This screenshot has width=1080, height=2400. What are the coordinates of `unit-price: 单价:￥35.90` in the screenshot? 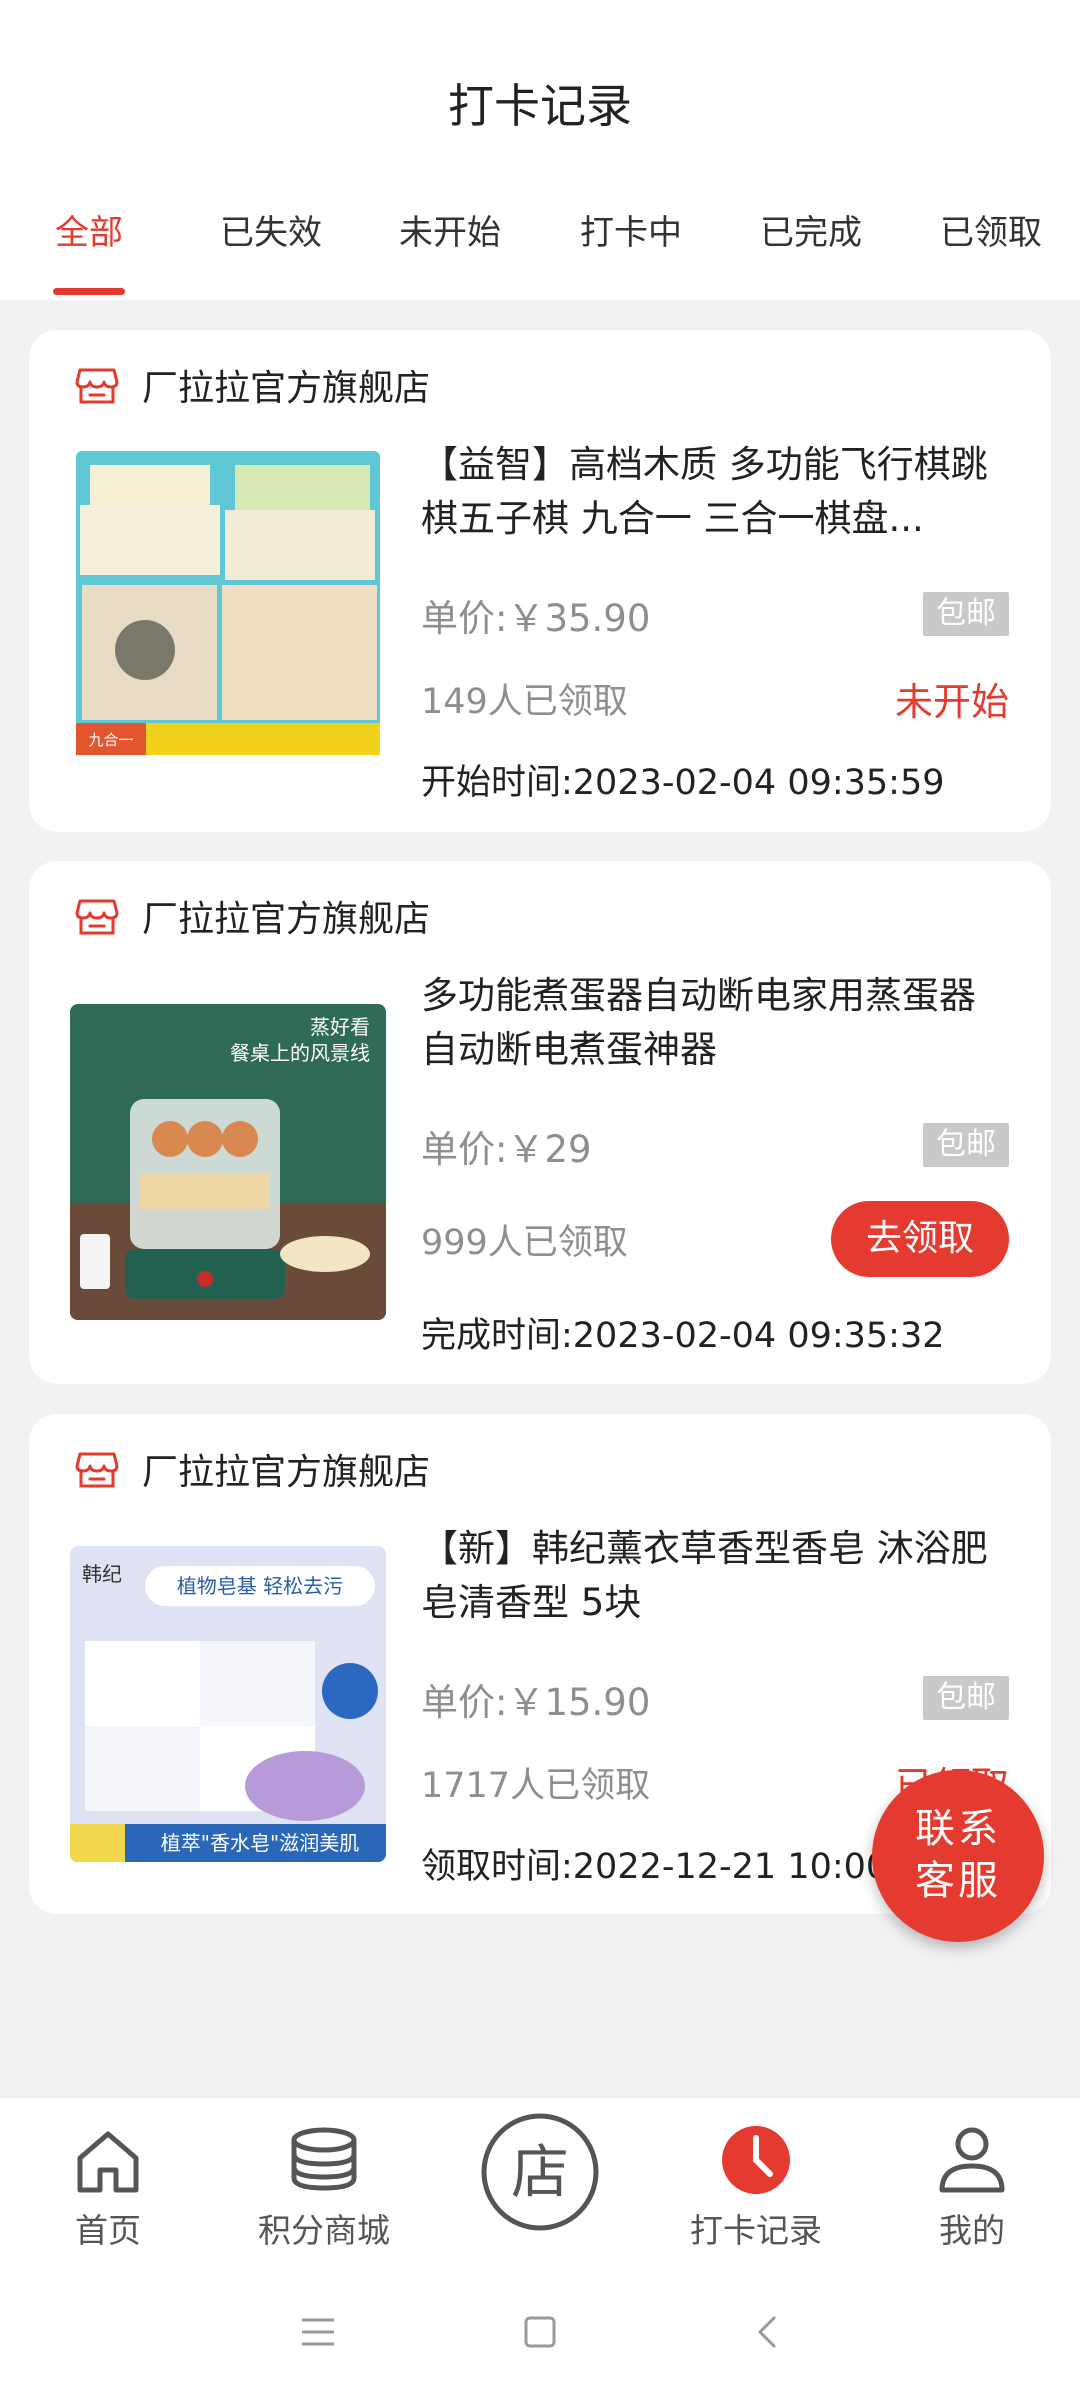 It's located at (536, 618).